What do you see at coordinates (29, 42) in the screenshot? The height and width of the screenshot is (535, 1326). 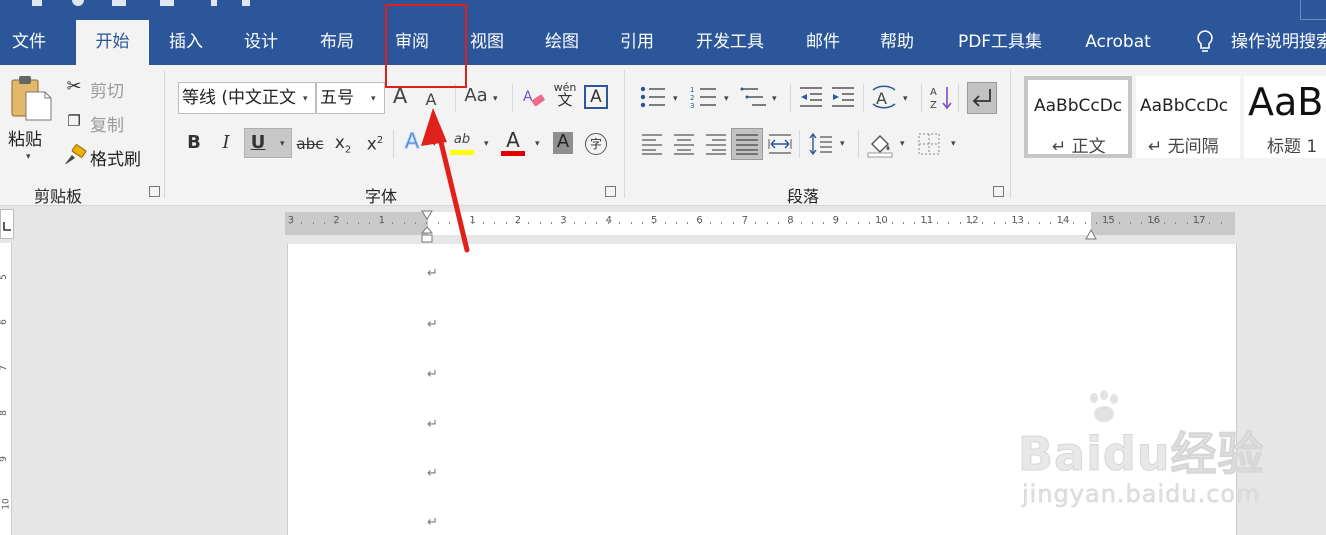 I see `tab-file: 文件` at bounding box center [29, 42].